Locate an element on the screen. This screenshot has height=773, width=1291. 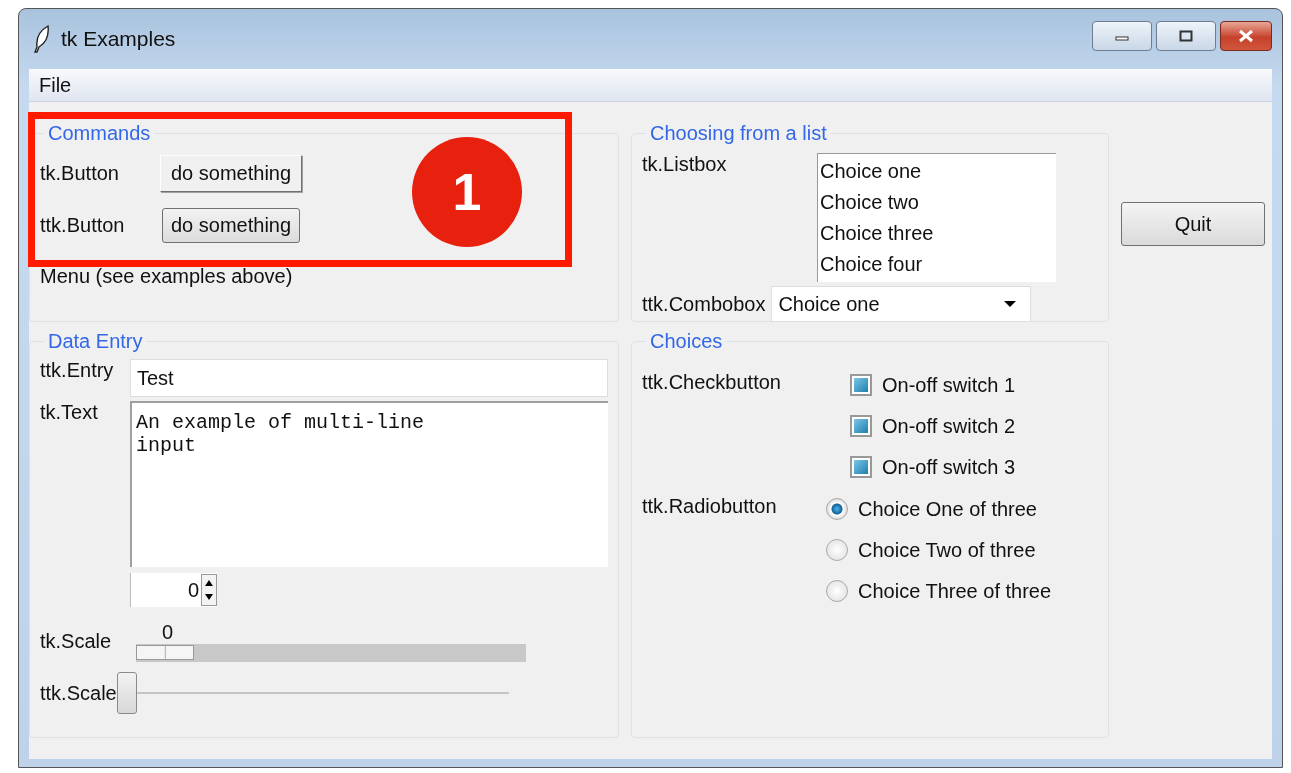
widget-label: tk.Text is located at coordinates (69, 412).